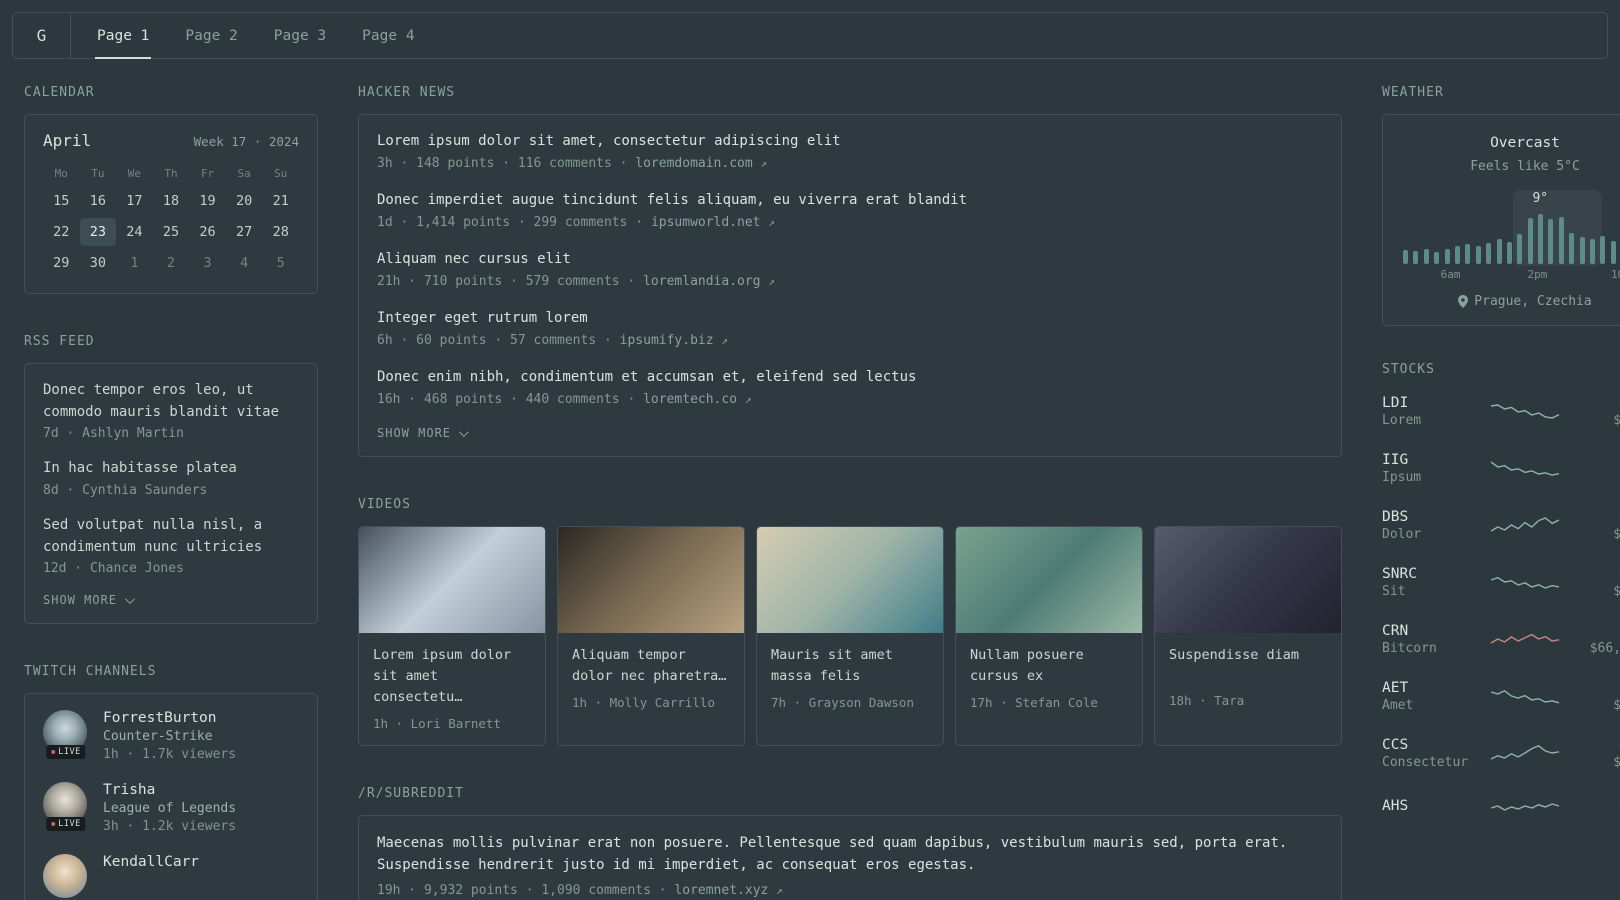 Image resolution: width=1620 pixels, height=900 pixels. What do you see at coordinates (1428, 688) in the screenshot?
I see `stock-symbol: AET` at bounding box center [1428, 688].